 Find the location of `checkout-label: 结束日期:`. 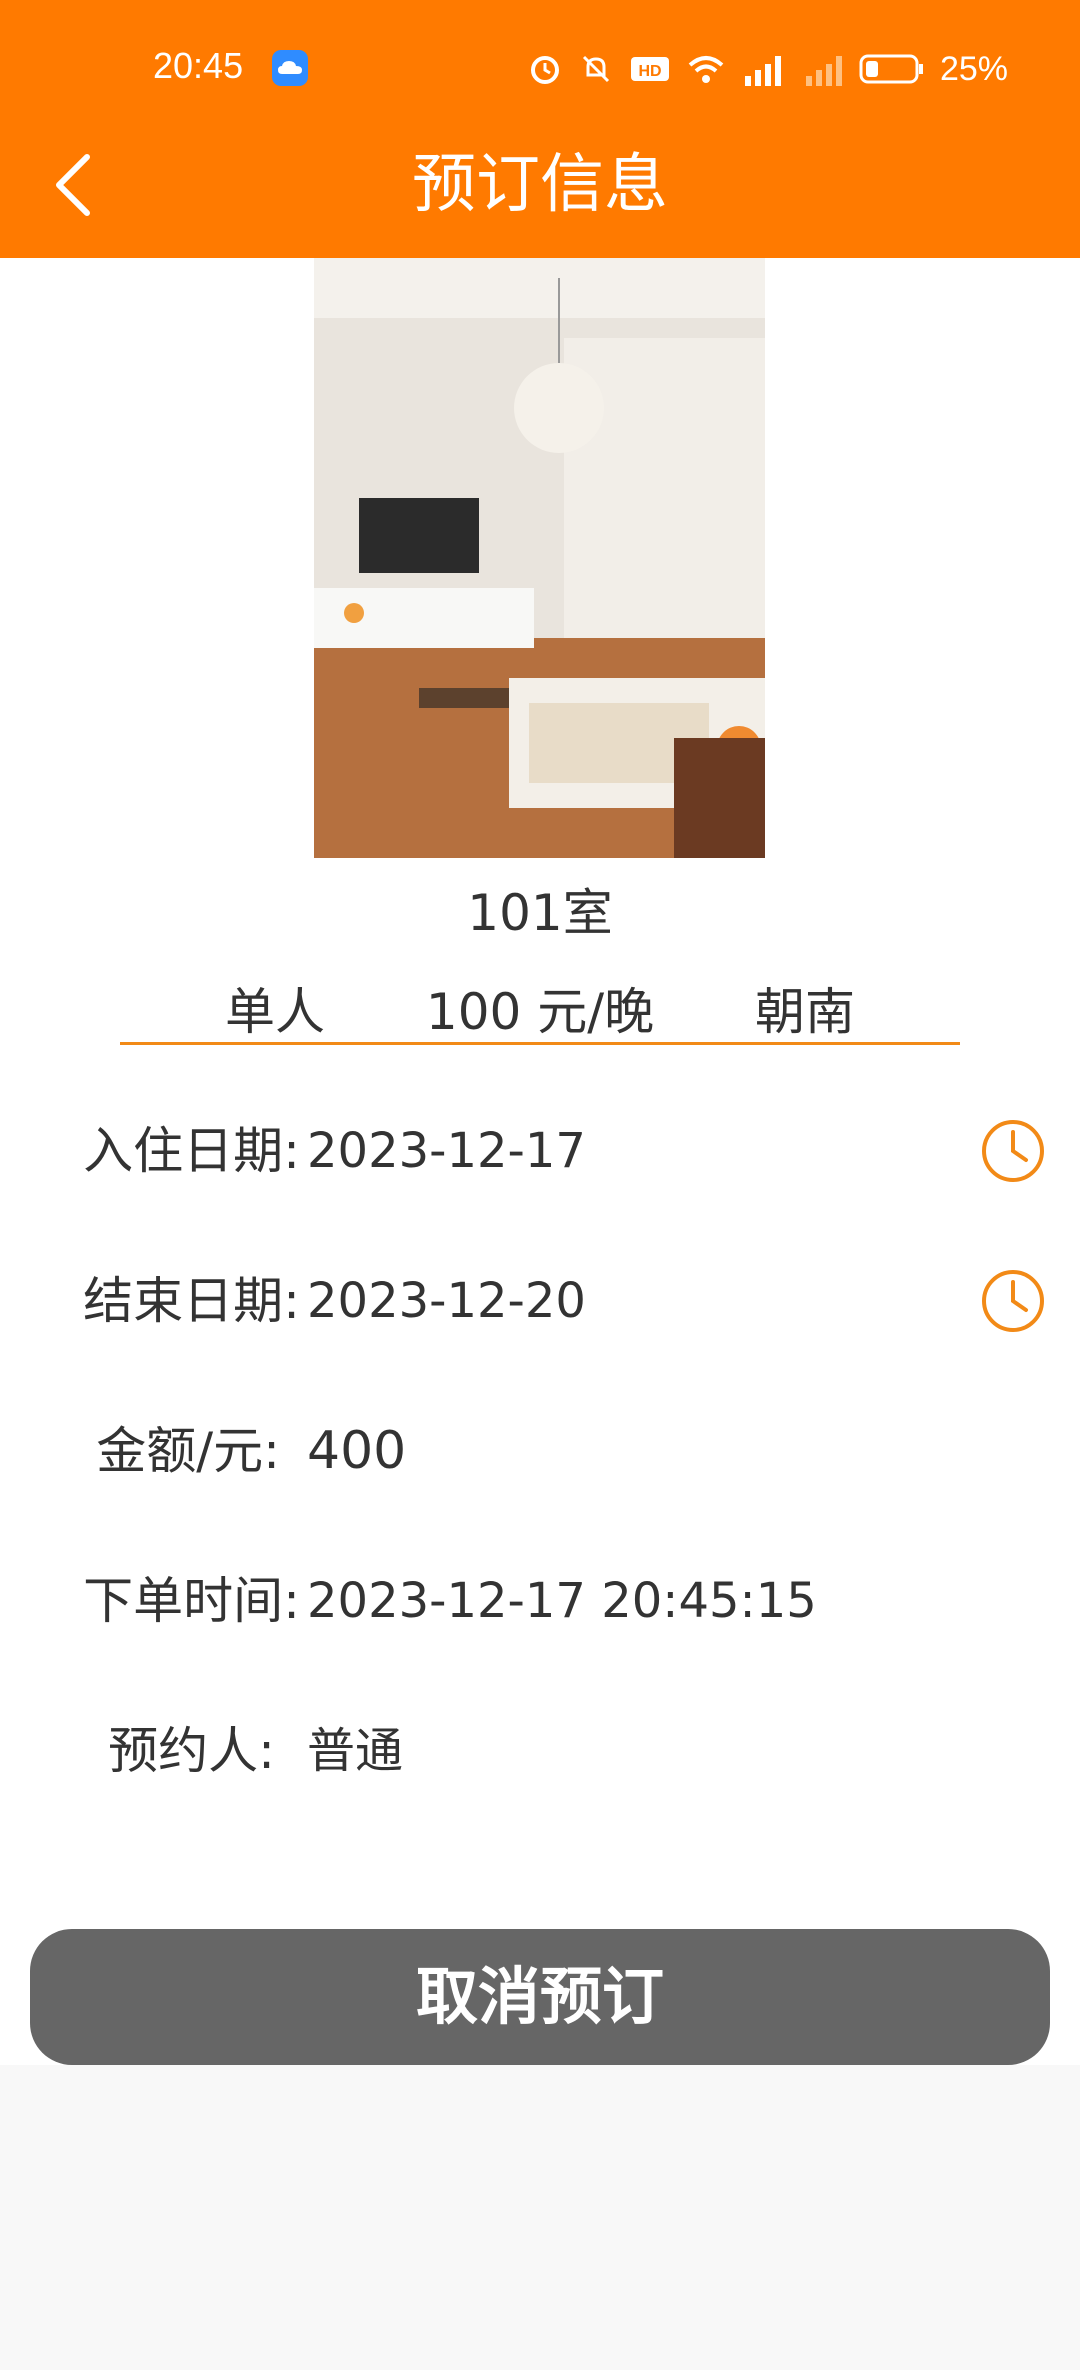

checkout-label: 结束日期: is located at coordinates (191, 1301).